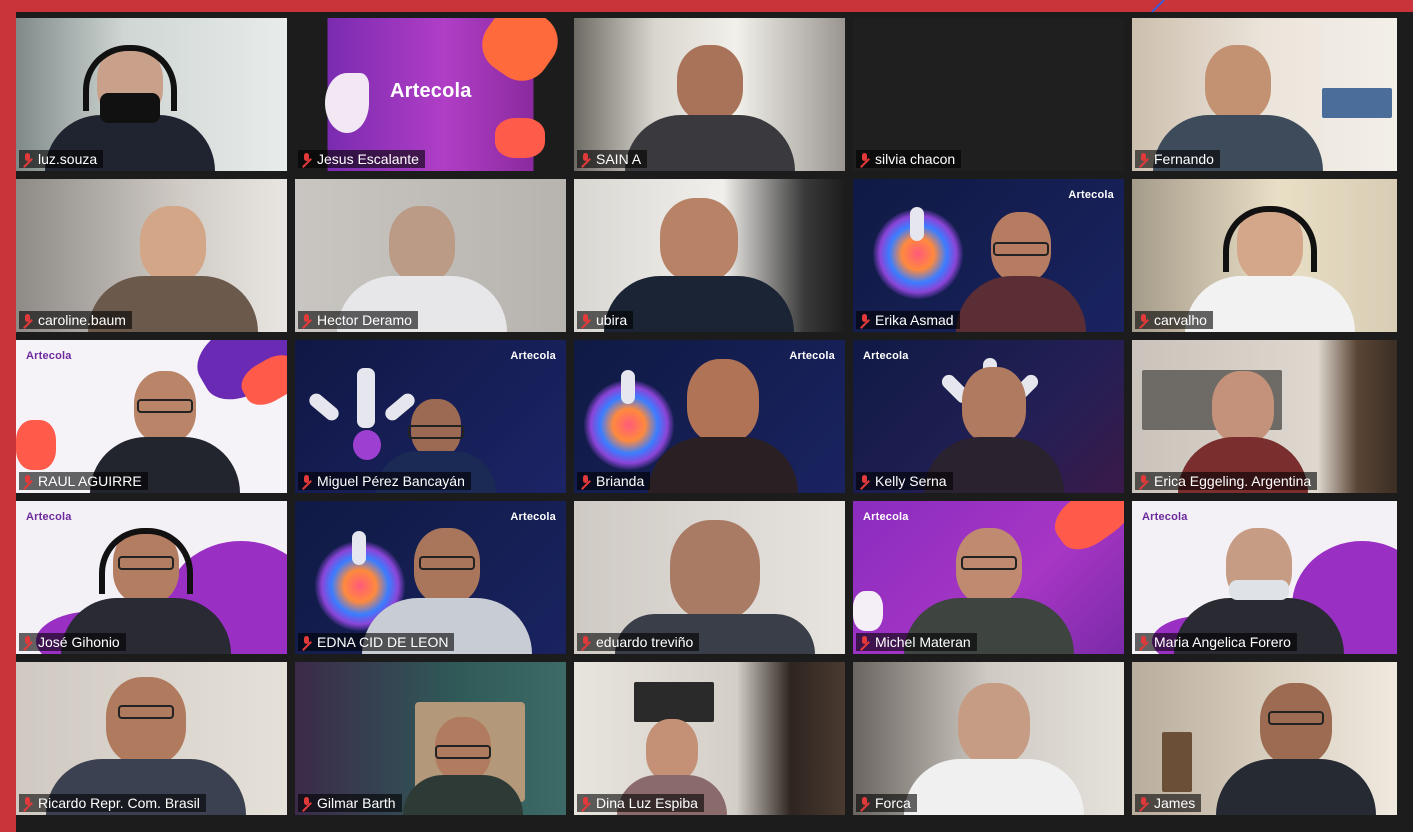 This screenshot has width=1413, height=832. I want to click on participant-nameplate: Gilmar Barth, so click(350, 803).